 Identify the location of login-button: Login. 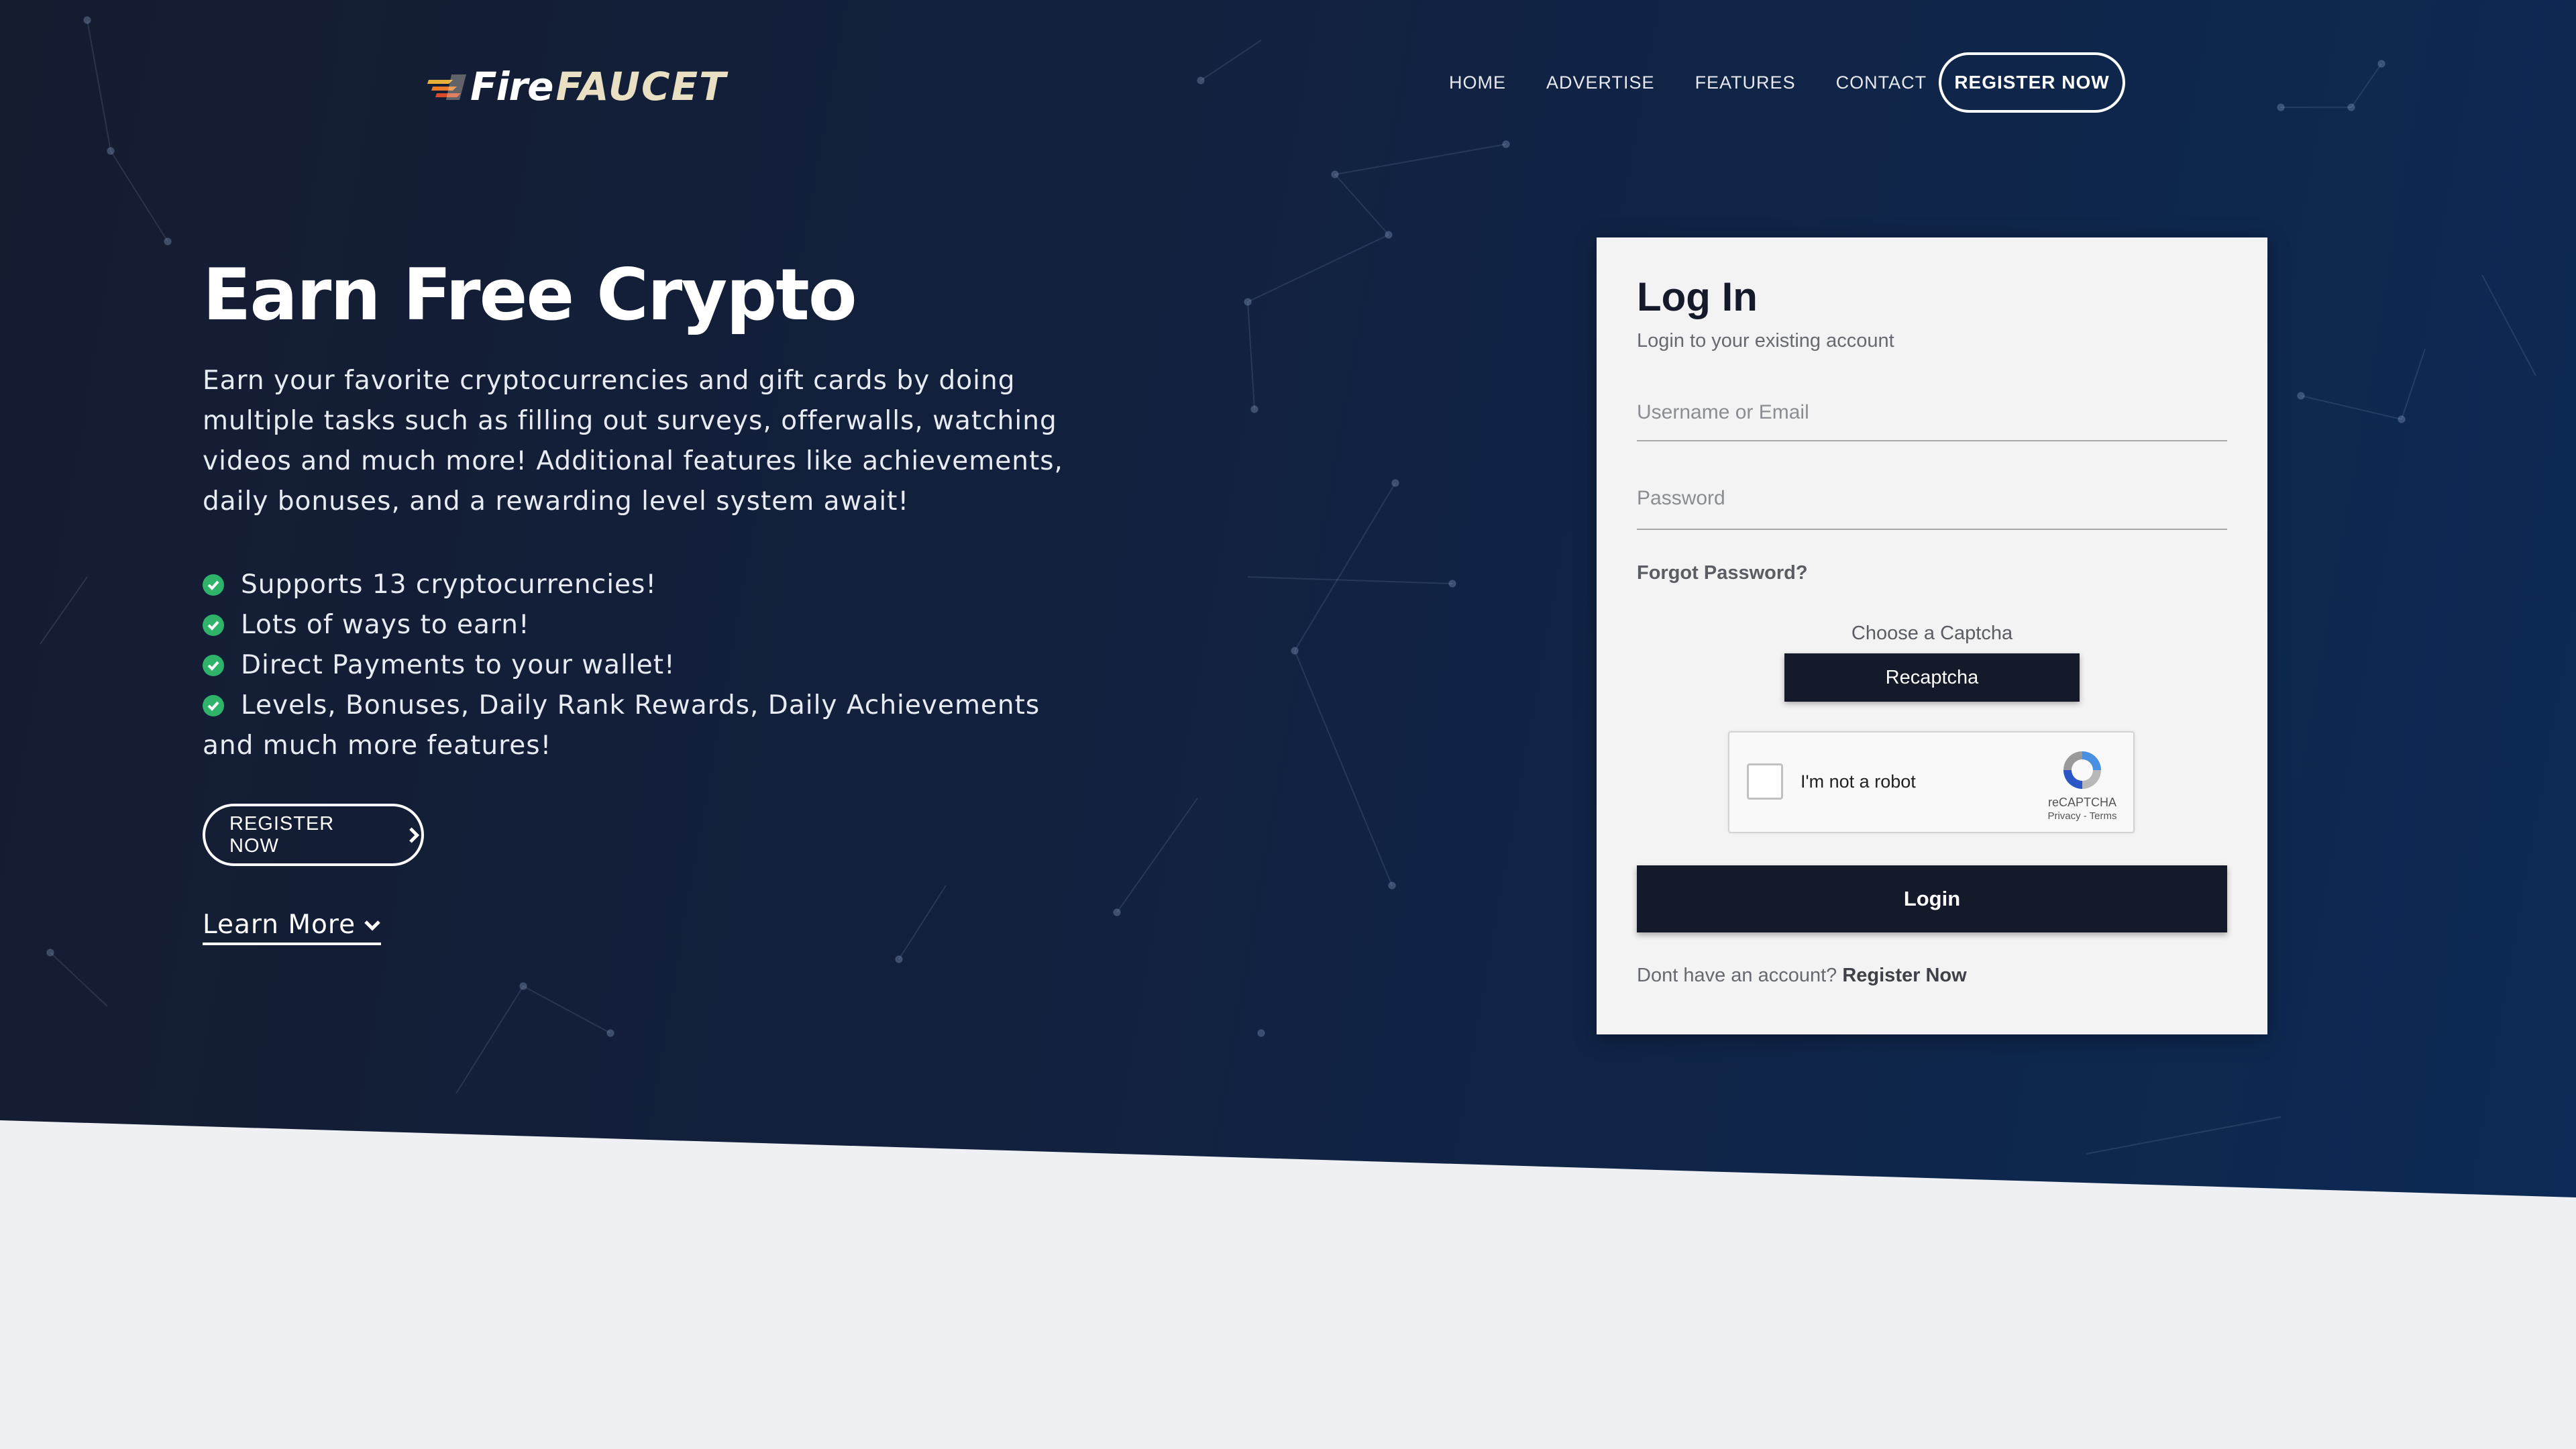
(1932, 898).